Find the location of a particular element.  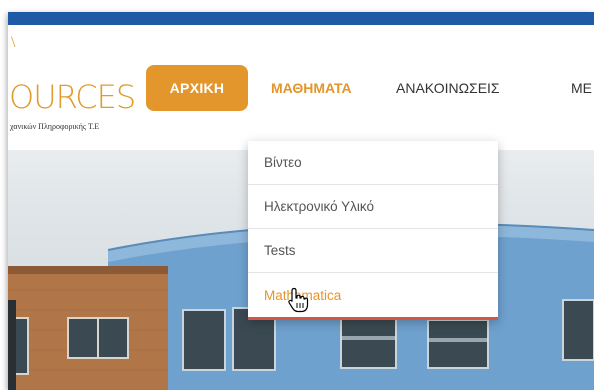

dropdown-item-electronic-material: Ηλεκτρονικό Υλικό is located at coordinates (373, 207).